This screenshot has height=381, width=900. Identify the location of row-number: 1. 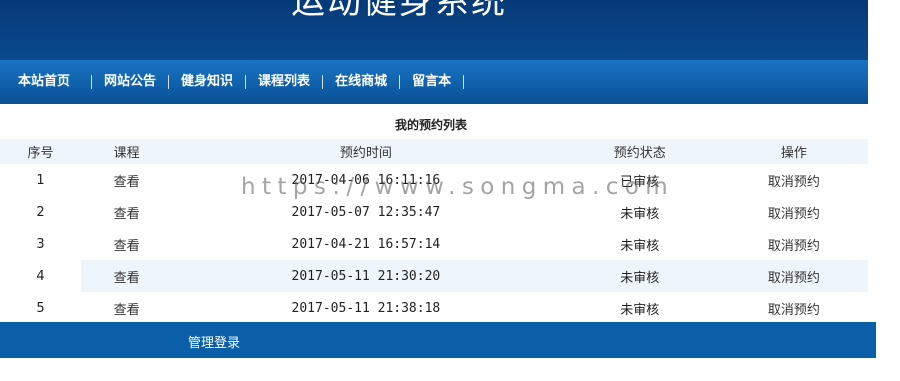
(40, 180).